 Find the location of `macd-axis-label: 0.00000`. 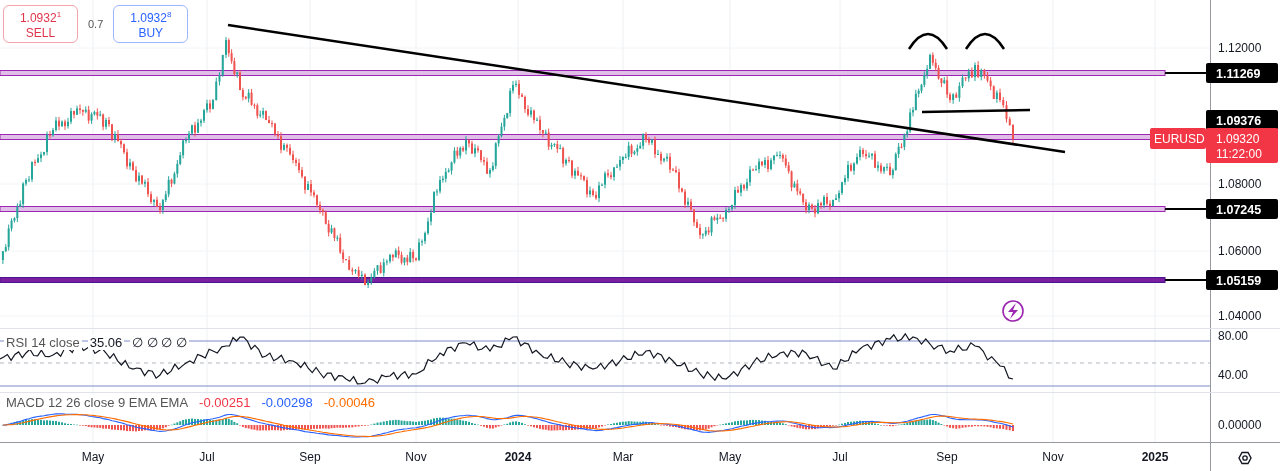

macd-axis-label: 0.00000 is located at coordinates (1240, 425).